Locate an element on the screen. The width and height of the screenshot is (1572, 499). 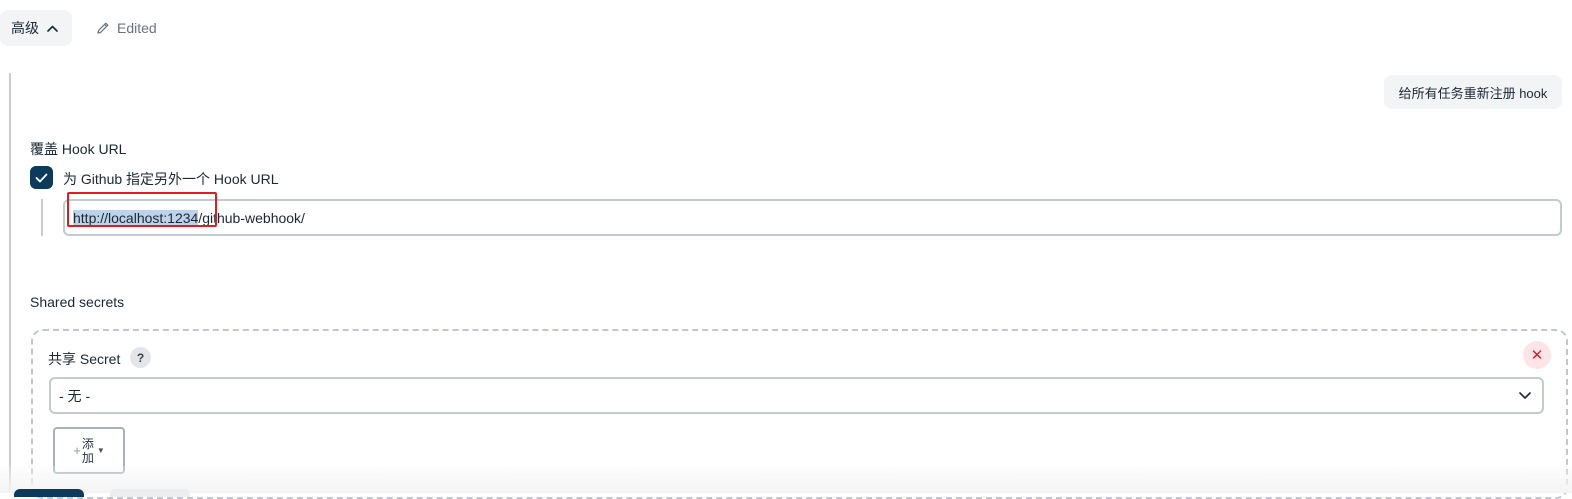
override-hook-checkbox is located at coordinates (41, 177).